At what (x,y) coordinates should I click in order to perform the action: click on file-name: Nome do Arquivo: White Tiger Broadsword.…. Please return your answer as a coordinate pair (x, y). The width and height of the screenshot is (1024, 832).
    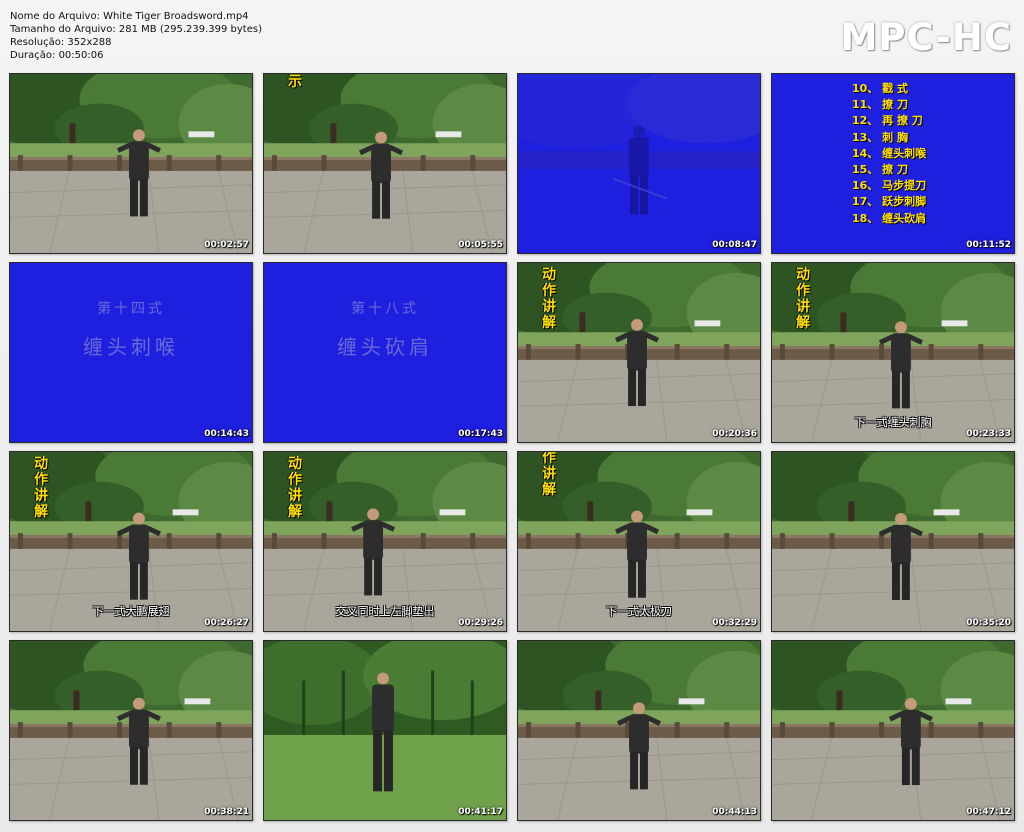
    Looking at the image, I should click on (129, 16).